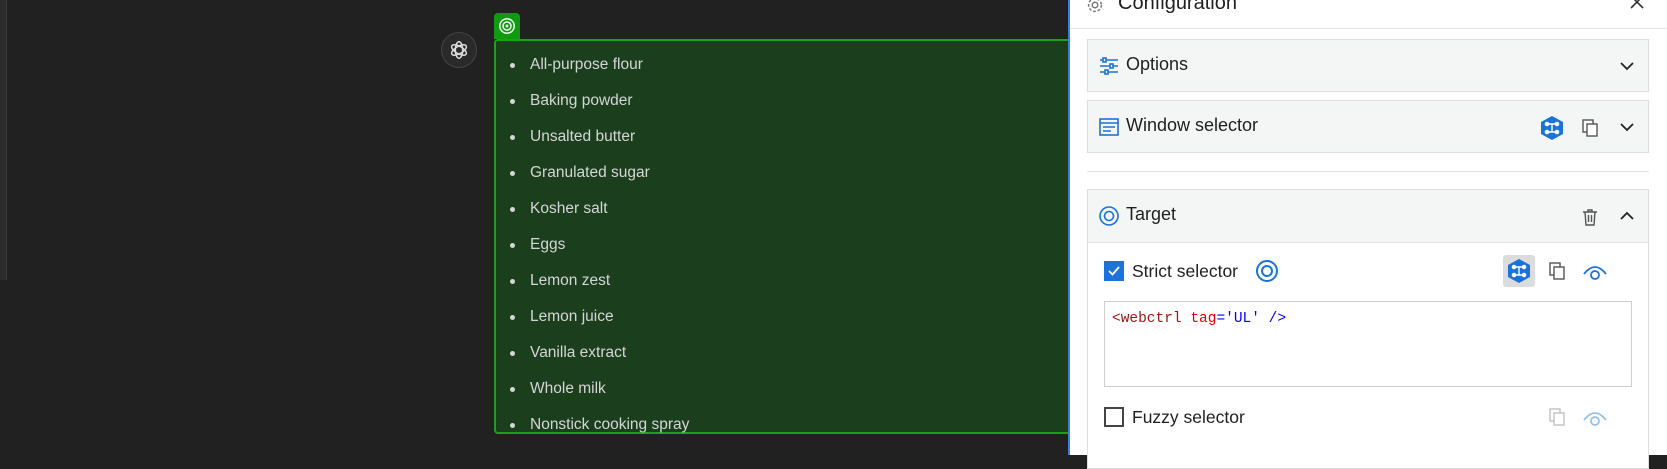  What do you see at coordinates (1185, 271) in the screenshot?
I see `strict-selector-label: Strict selector` at bounding box center [1185, 271].